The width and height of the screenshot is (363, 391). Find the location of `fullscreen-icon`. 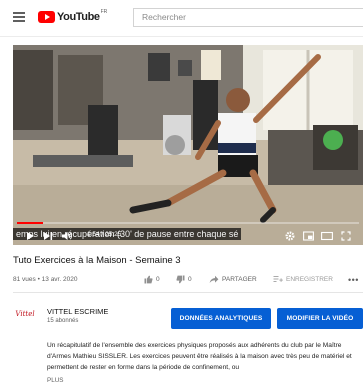

fullscreen-icon is located at coordinates (346, 236).